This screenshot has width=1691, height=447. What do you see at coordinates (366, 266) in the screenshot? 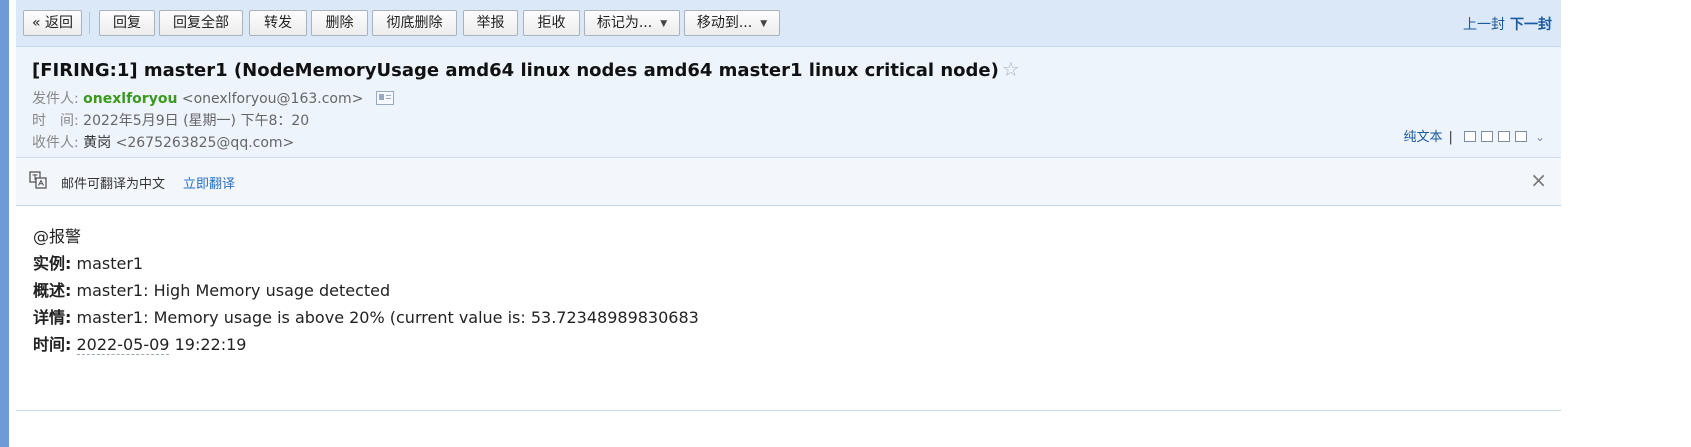
I see `instance-line: 实例: master1` at bounding box center [366, 266].